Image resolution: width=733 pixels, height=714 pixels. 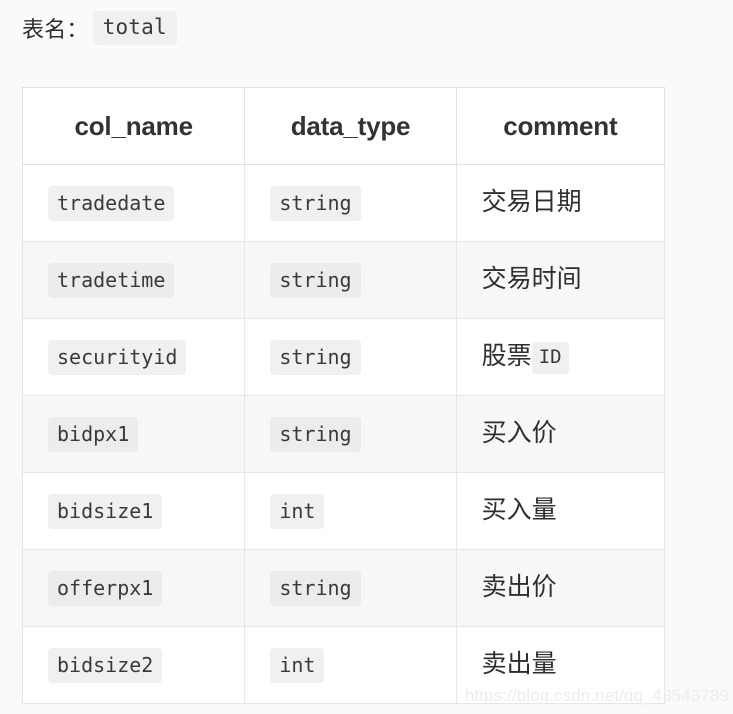 I want to click on schema-table-head: col_name data_type comment, so click(x=343, y=126).